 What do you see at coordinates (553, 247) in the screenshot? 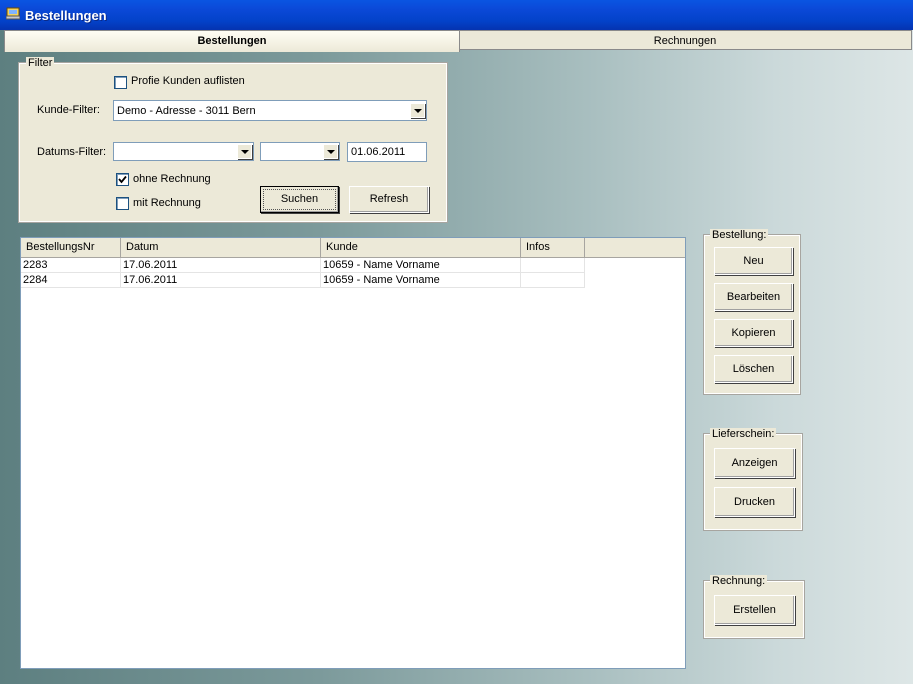
I see `column-header-infos: Infos` at bounding box center [553, 247].